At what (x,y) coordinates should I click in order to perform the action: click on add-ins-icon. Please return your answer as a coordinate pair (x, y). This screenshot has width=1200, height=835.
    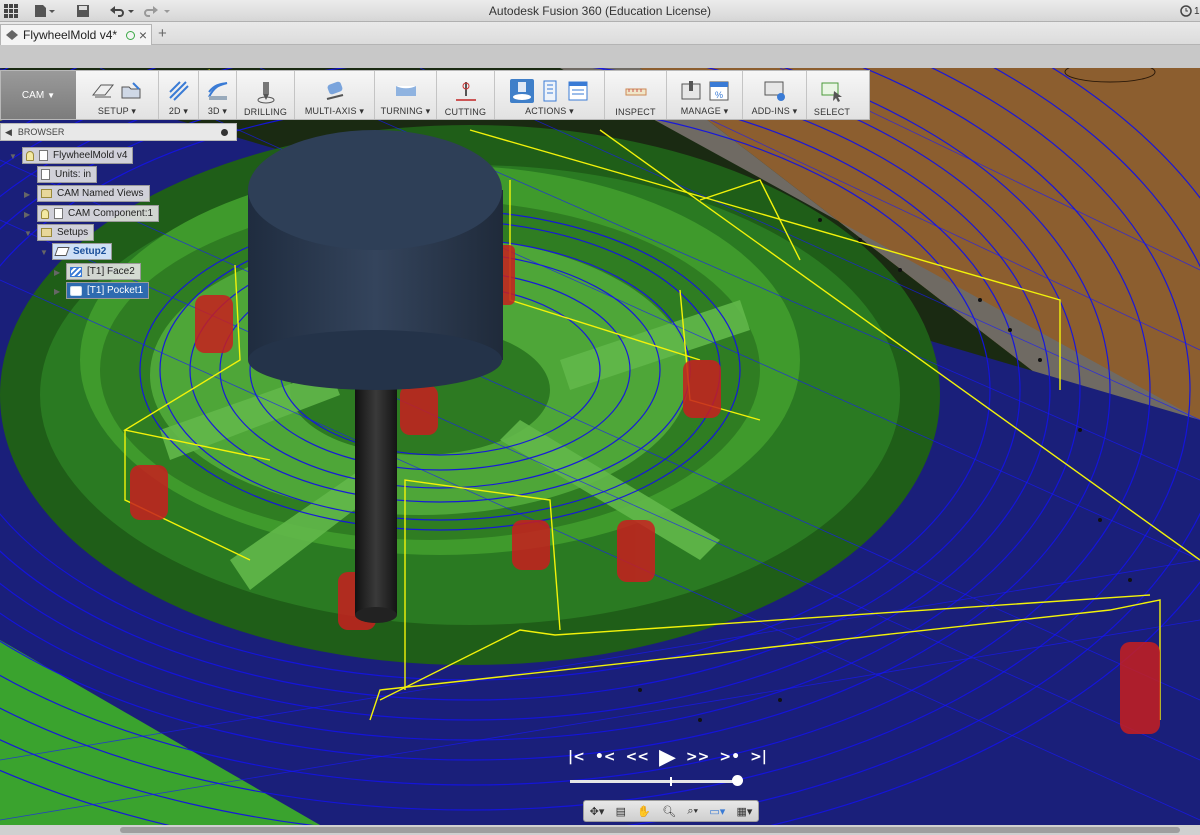
    Looking at the image, I should click on (775, 91).